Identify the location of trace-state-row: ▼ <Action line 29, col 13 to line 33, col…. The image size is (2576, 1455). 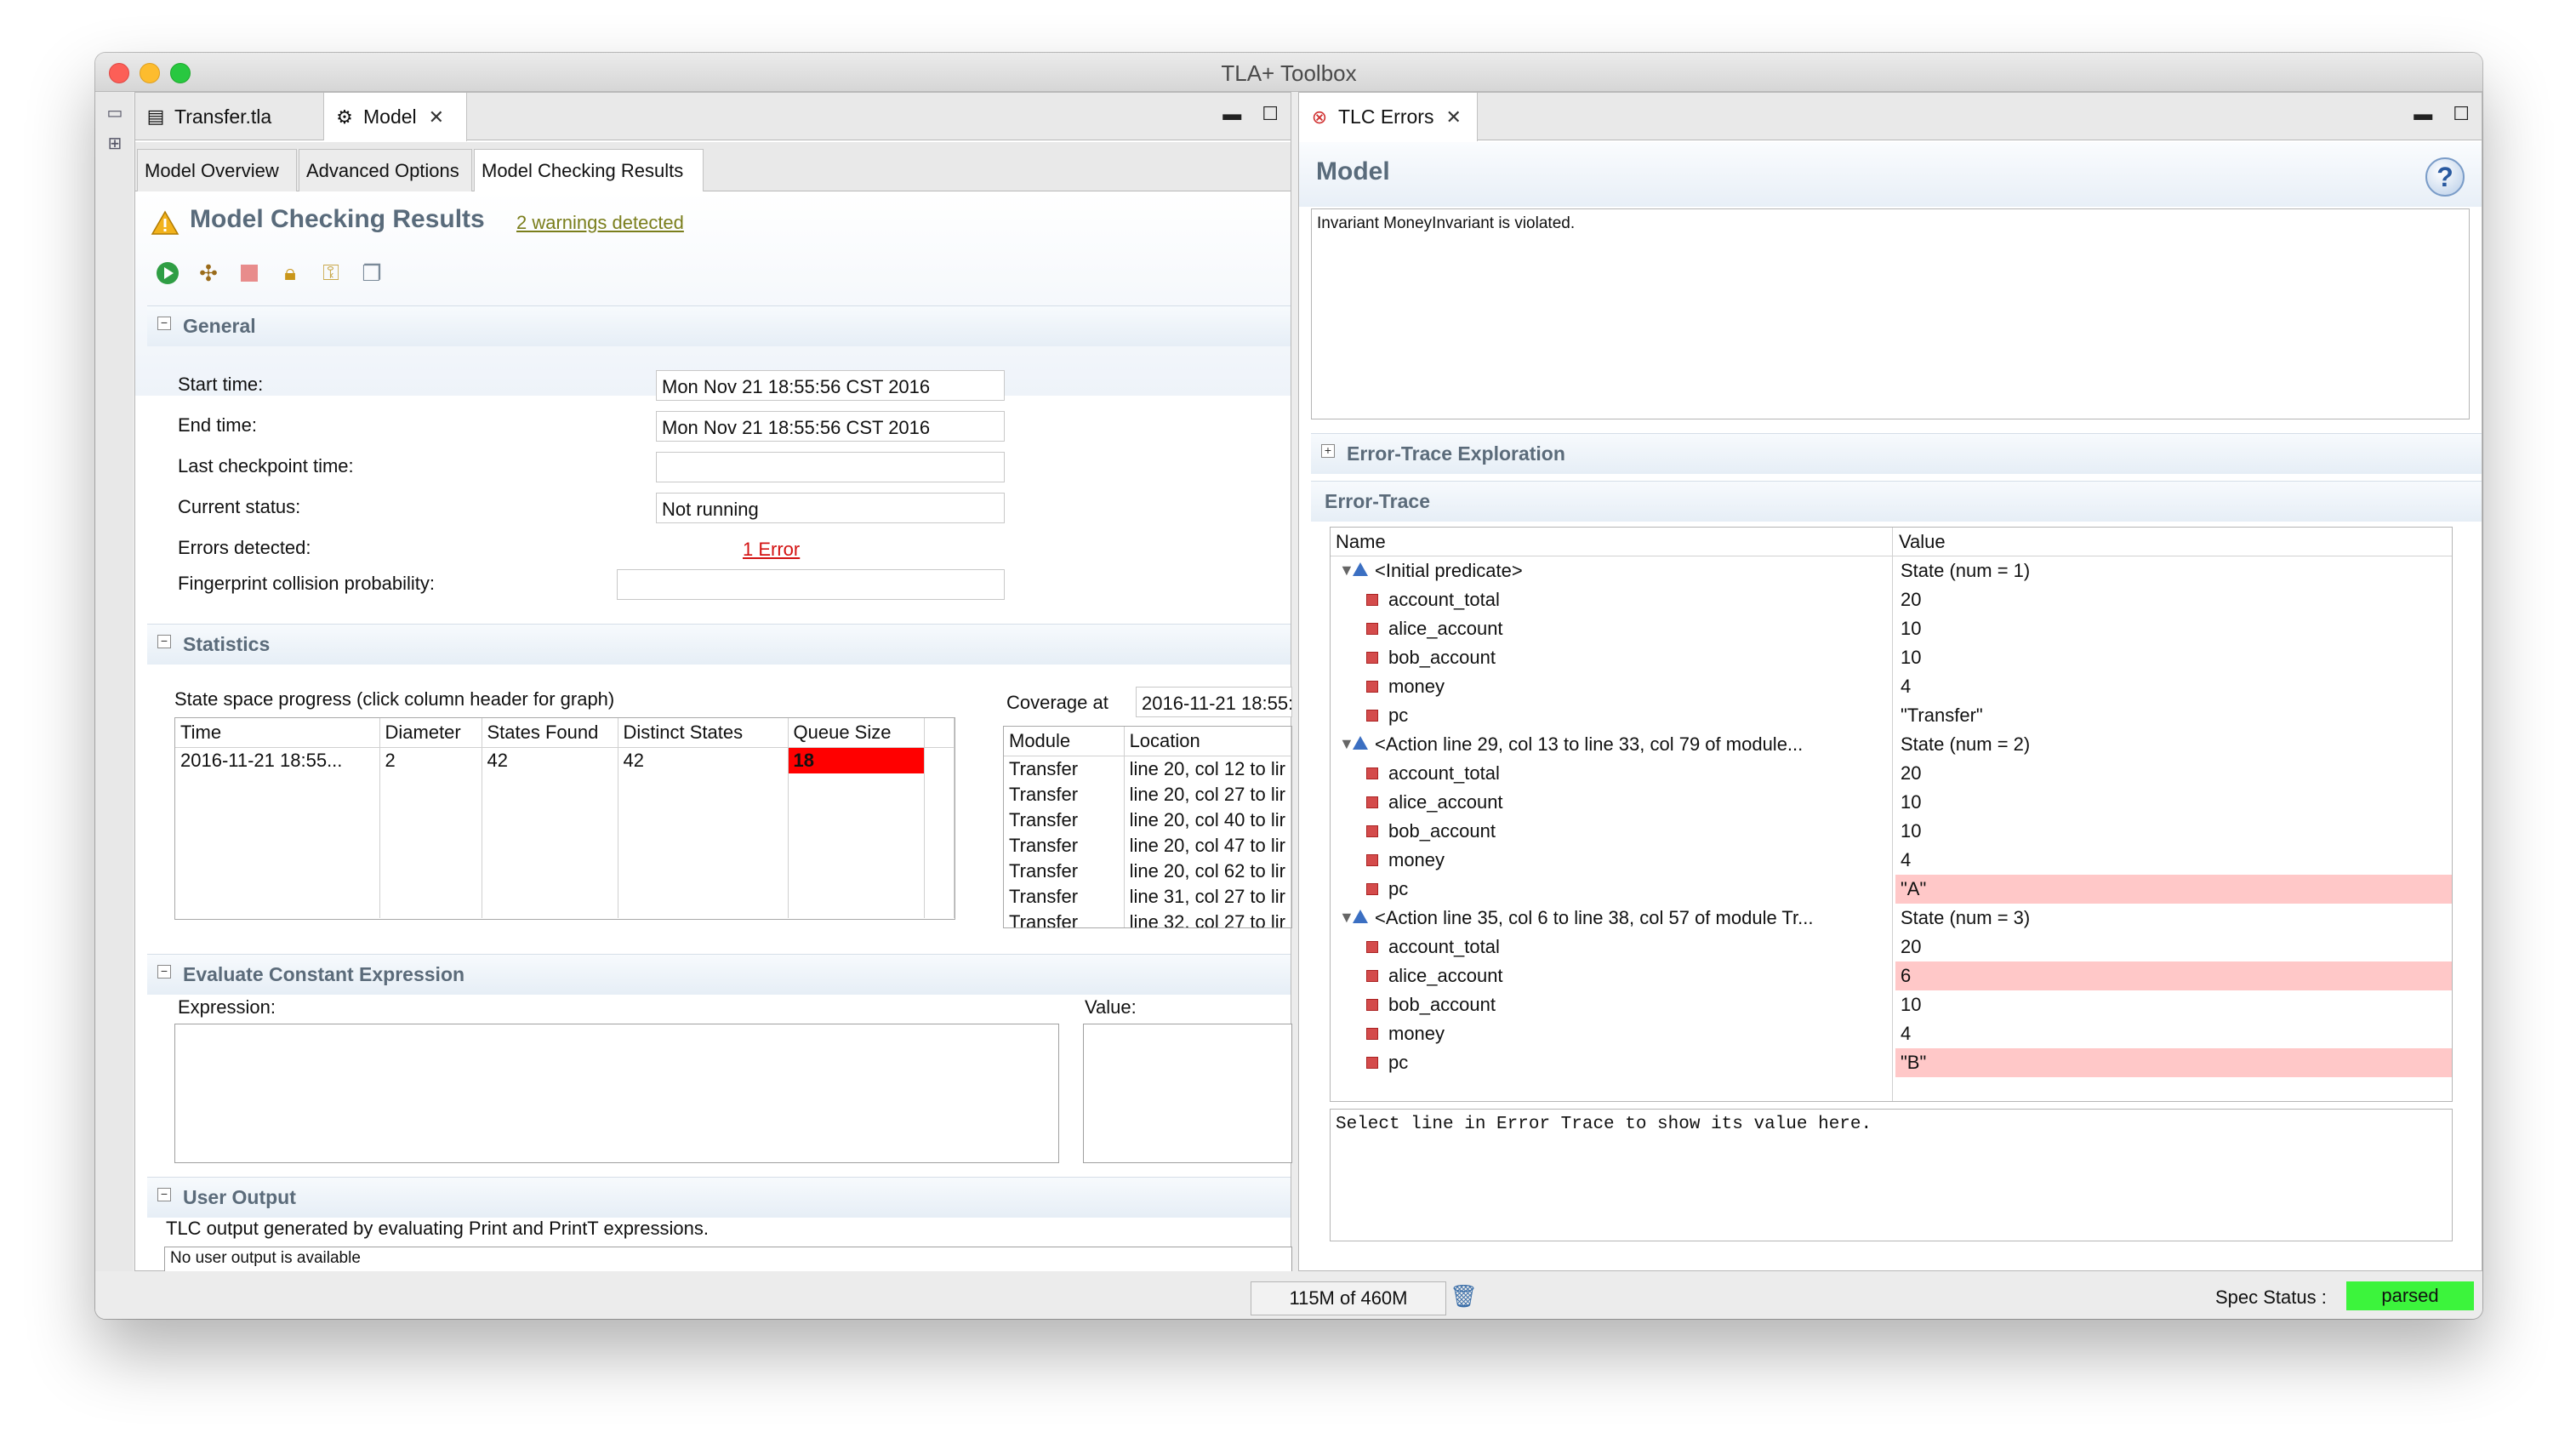
(1891, 744).